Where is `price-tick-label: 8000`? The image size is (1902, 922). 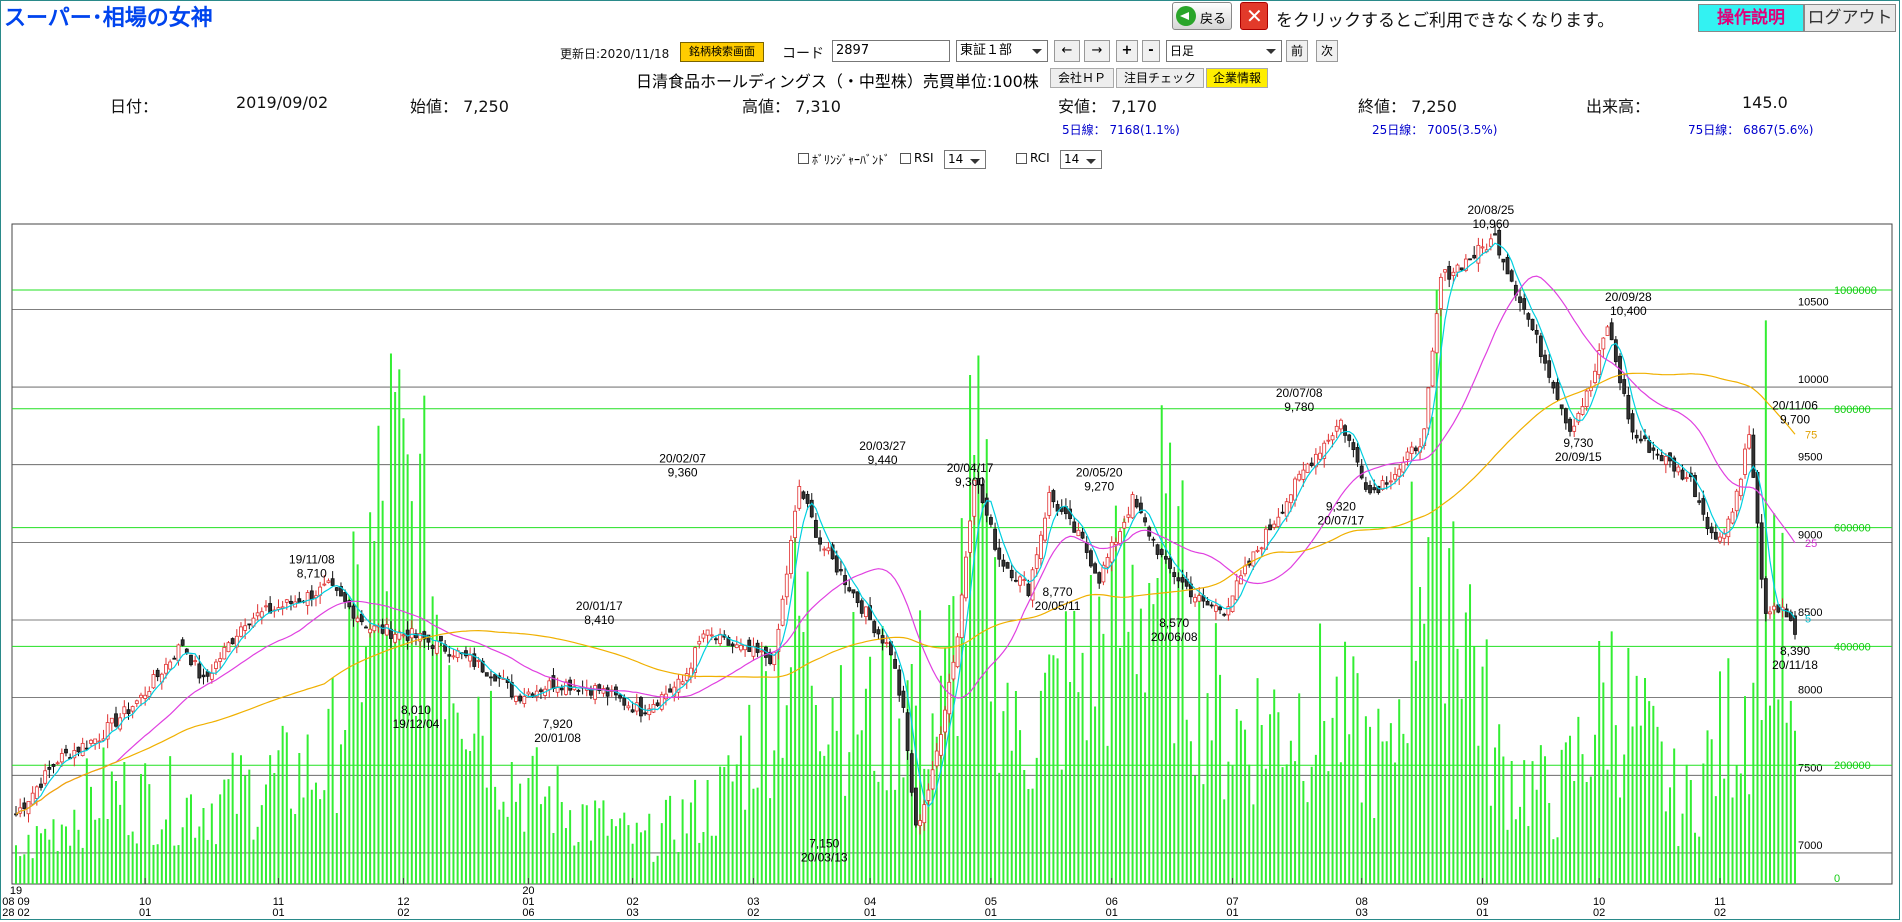 price-tick-label: 8000 is located at coordinates (1810, 691).